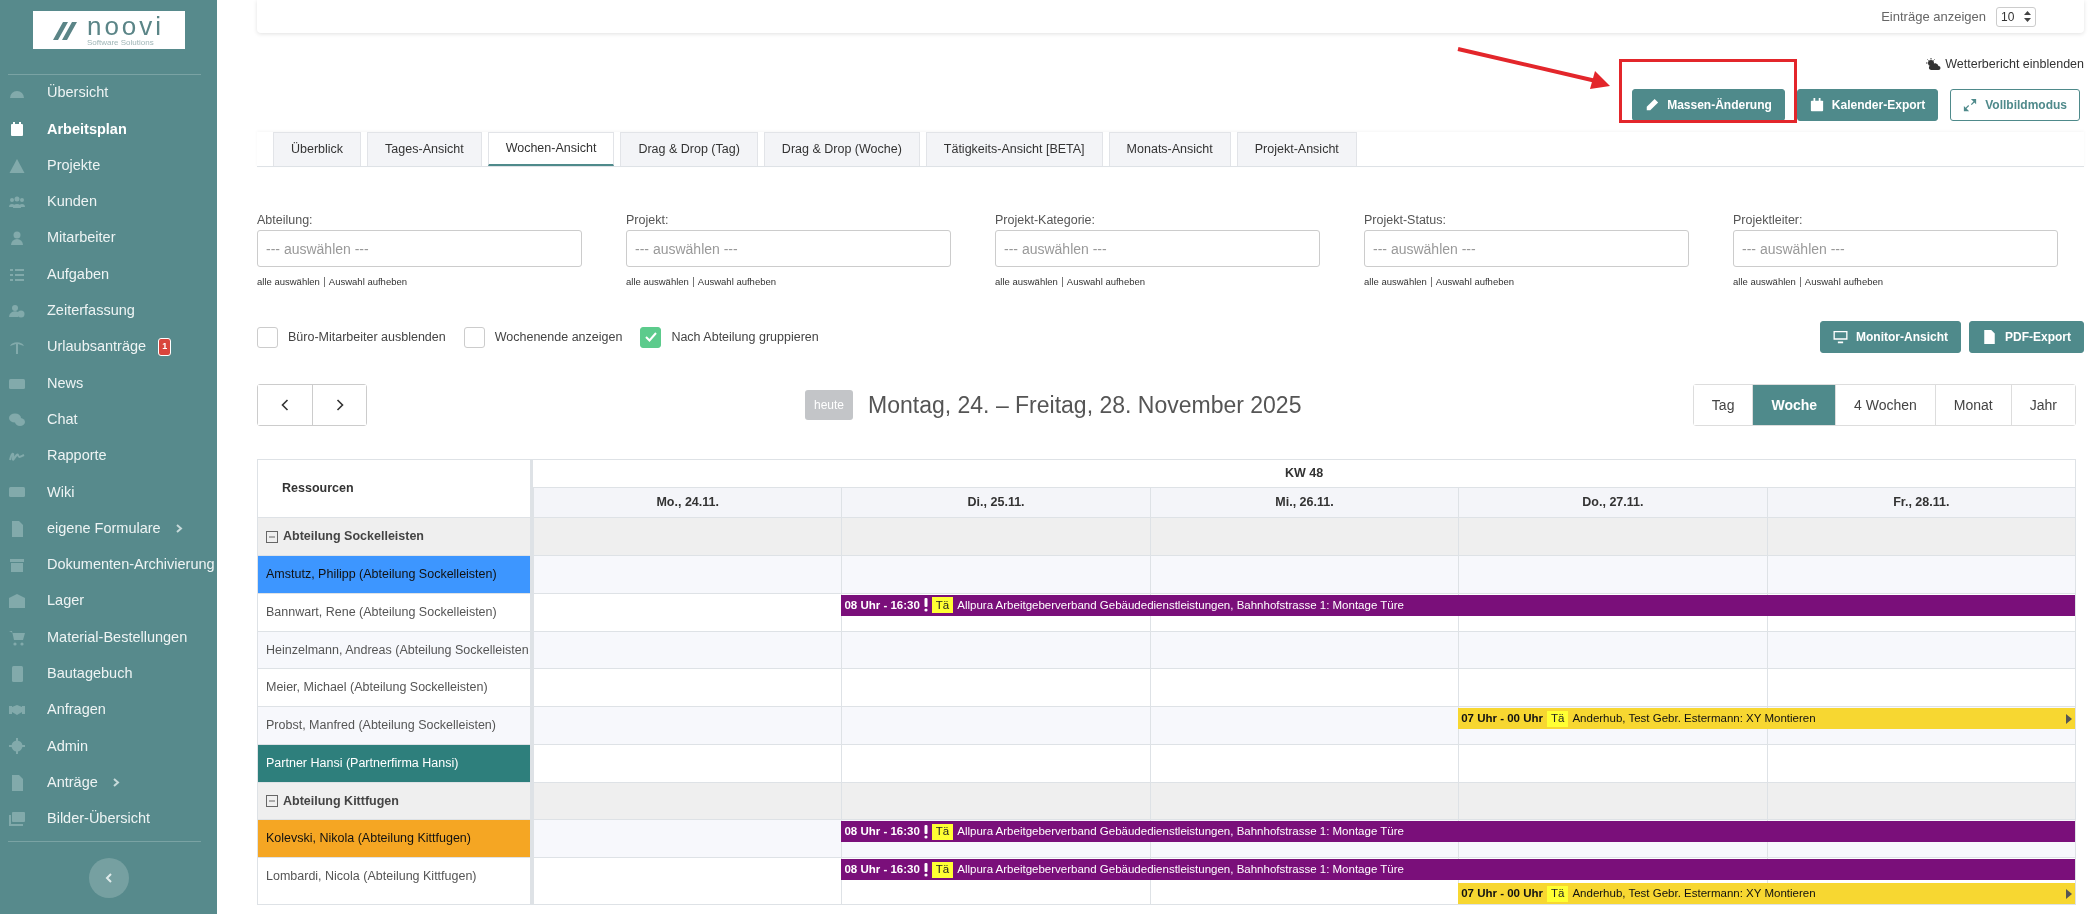 This screenshot has width=2088, height=914. I want to click on day-header: Mi., 26.11., so click(1304, 503).